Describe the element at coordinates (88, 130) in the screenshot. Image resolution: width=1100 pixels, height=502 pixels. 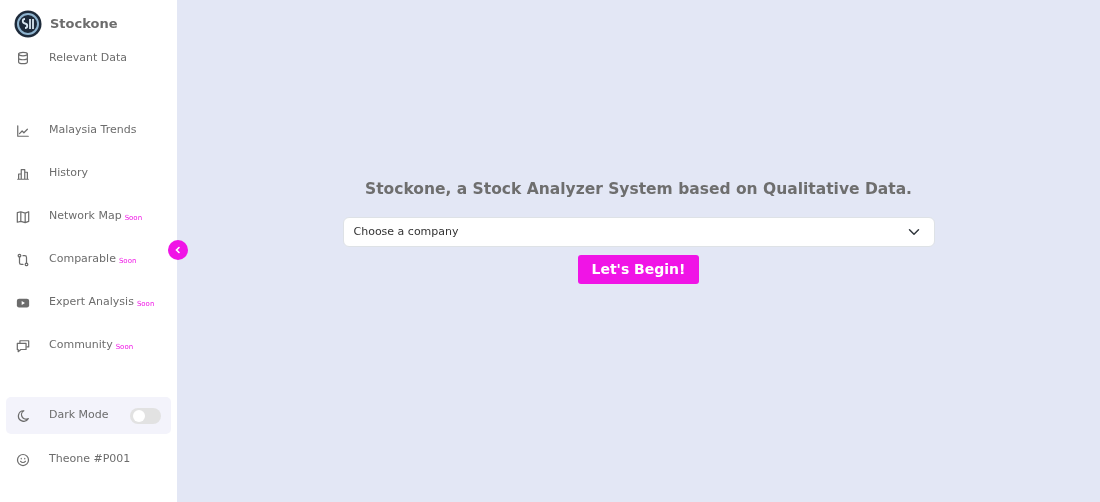
I see `nav-item: Malaysia Trends` at that location.